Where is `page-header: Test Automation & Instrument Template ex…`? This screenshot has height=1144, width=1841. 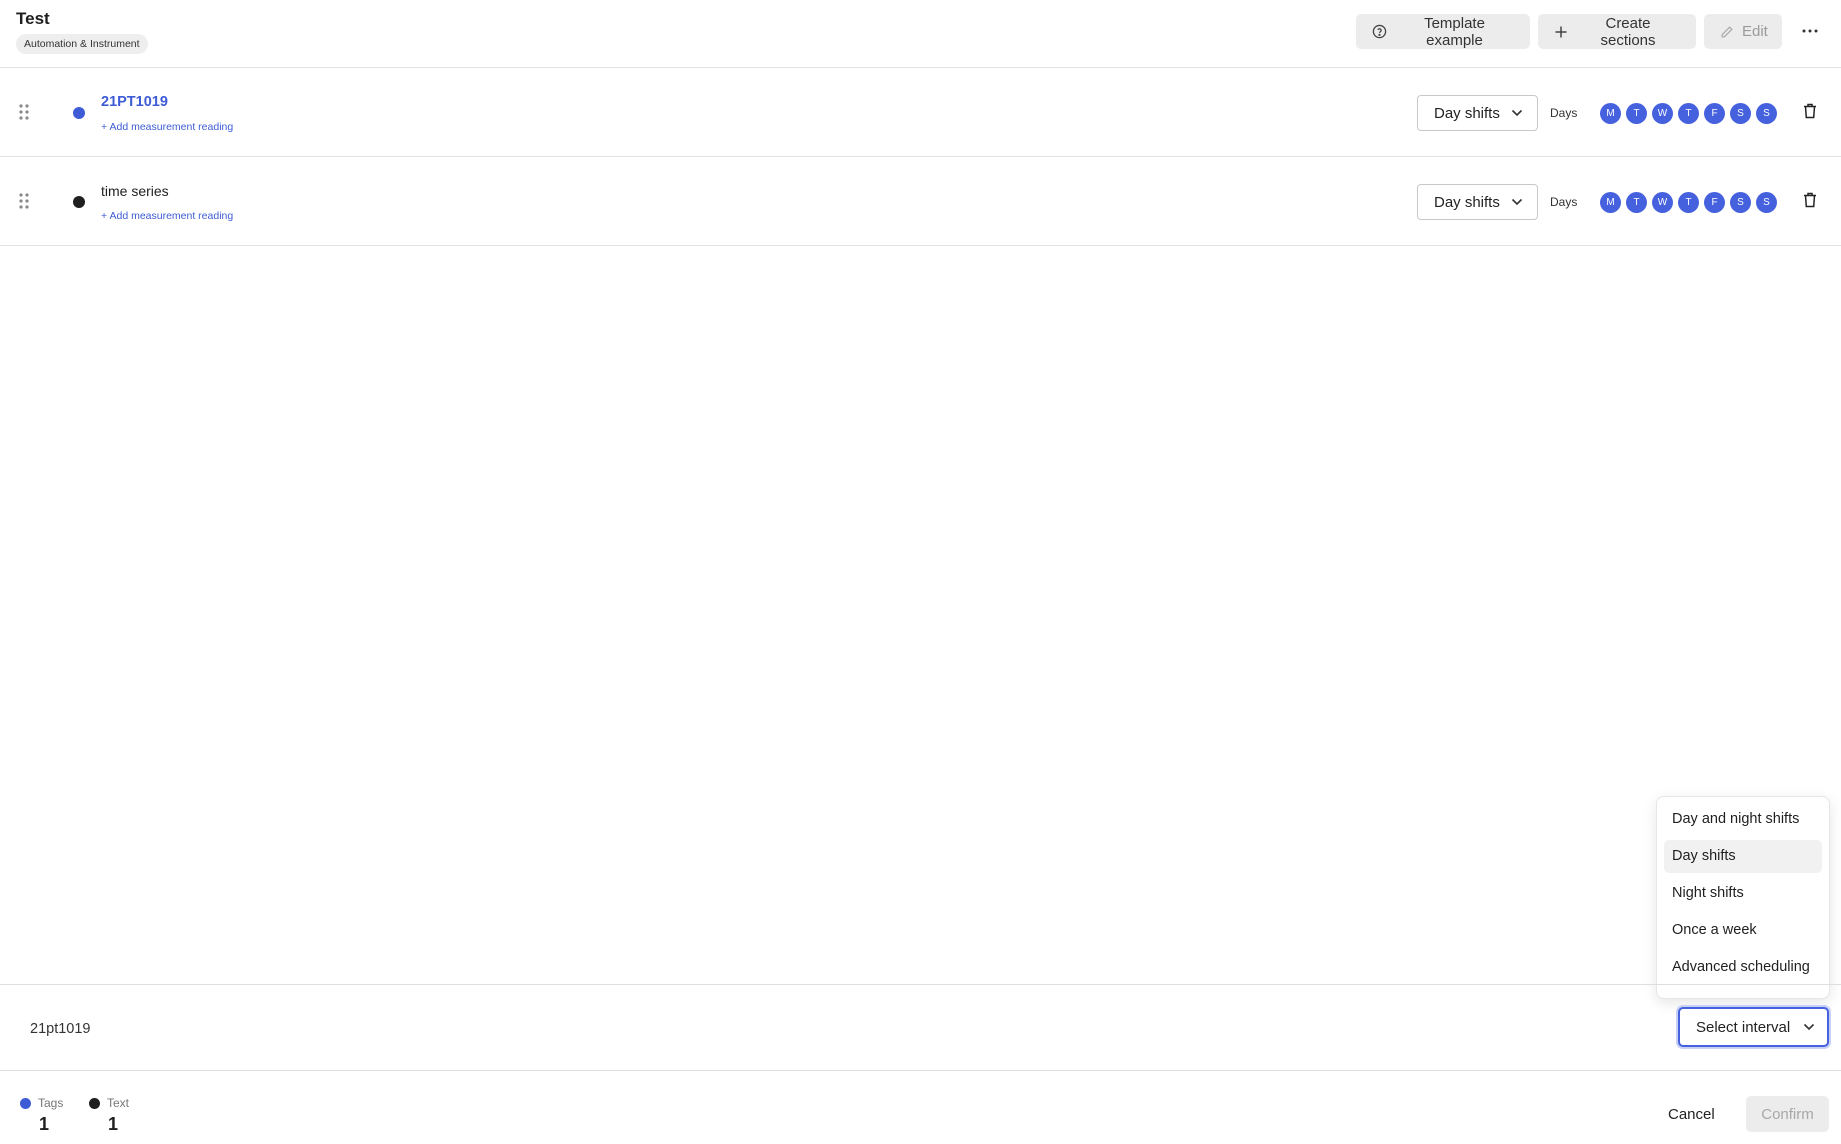
page-header: Test Automation & Instrument Template ex… is located at coordinates (920, 34).